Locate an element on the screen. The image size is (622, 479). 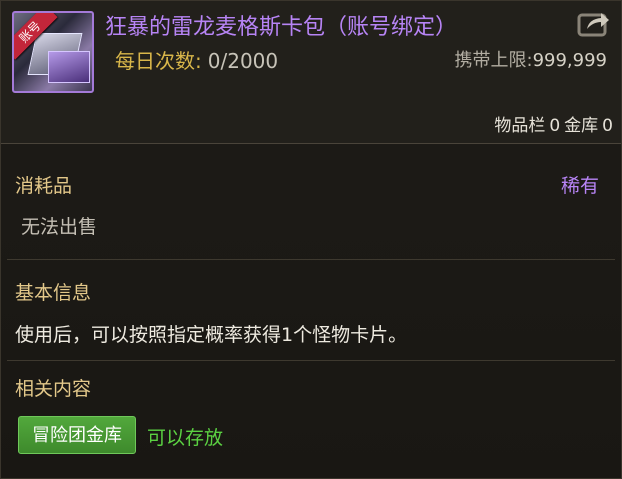
daily-uses-label: 每日次数: is located at coordinates (158, 61).